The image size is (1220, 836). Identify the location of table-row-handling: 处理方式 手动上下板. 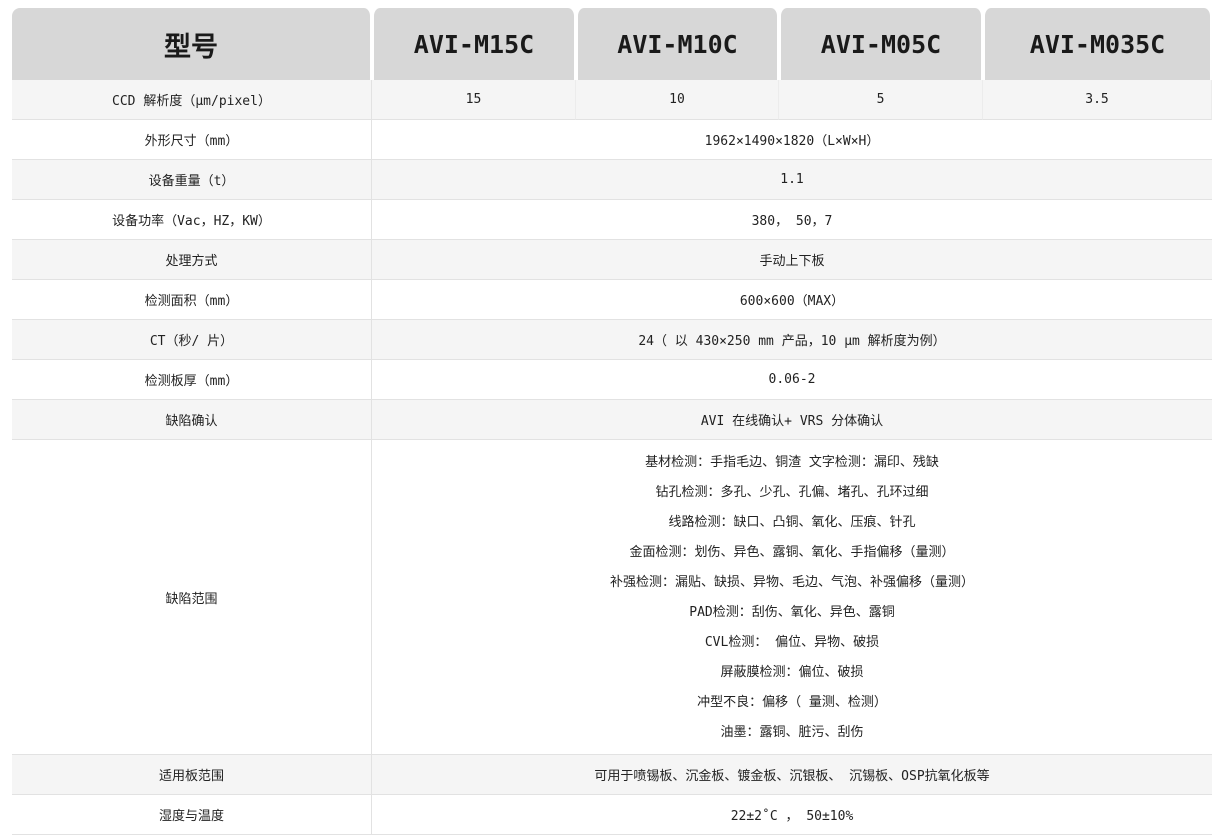
(612, 260).